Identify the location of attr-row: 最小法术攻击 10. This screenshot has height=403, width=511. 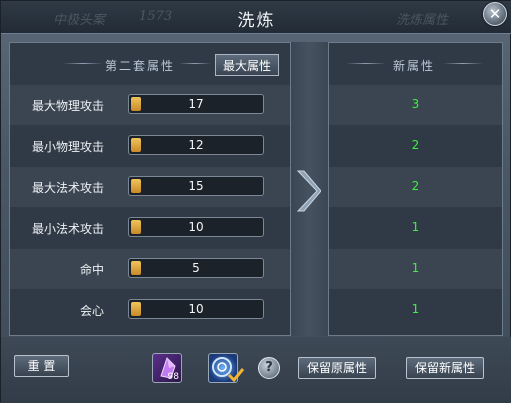
(150, 228).